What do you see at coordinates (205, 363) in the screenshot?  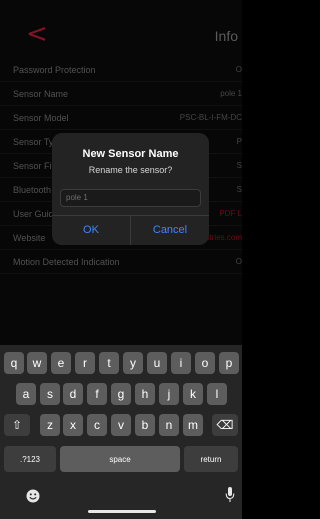 I see `key-o: o` at bounding box center [205, 363].